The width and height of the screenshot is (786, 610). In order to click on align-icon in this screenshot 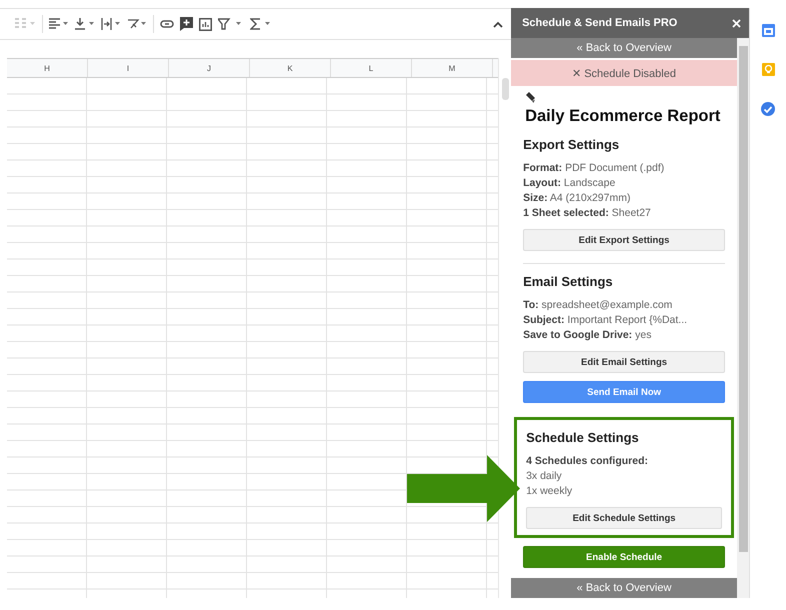, I will do `click(59, 24)`.